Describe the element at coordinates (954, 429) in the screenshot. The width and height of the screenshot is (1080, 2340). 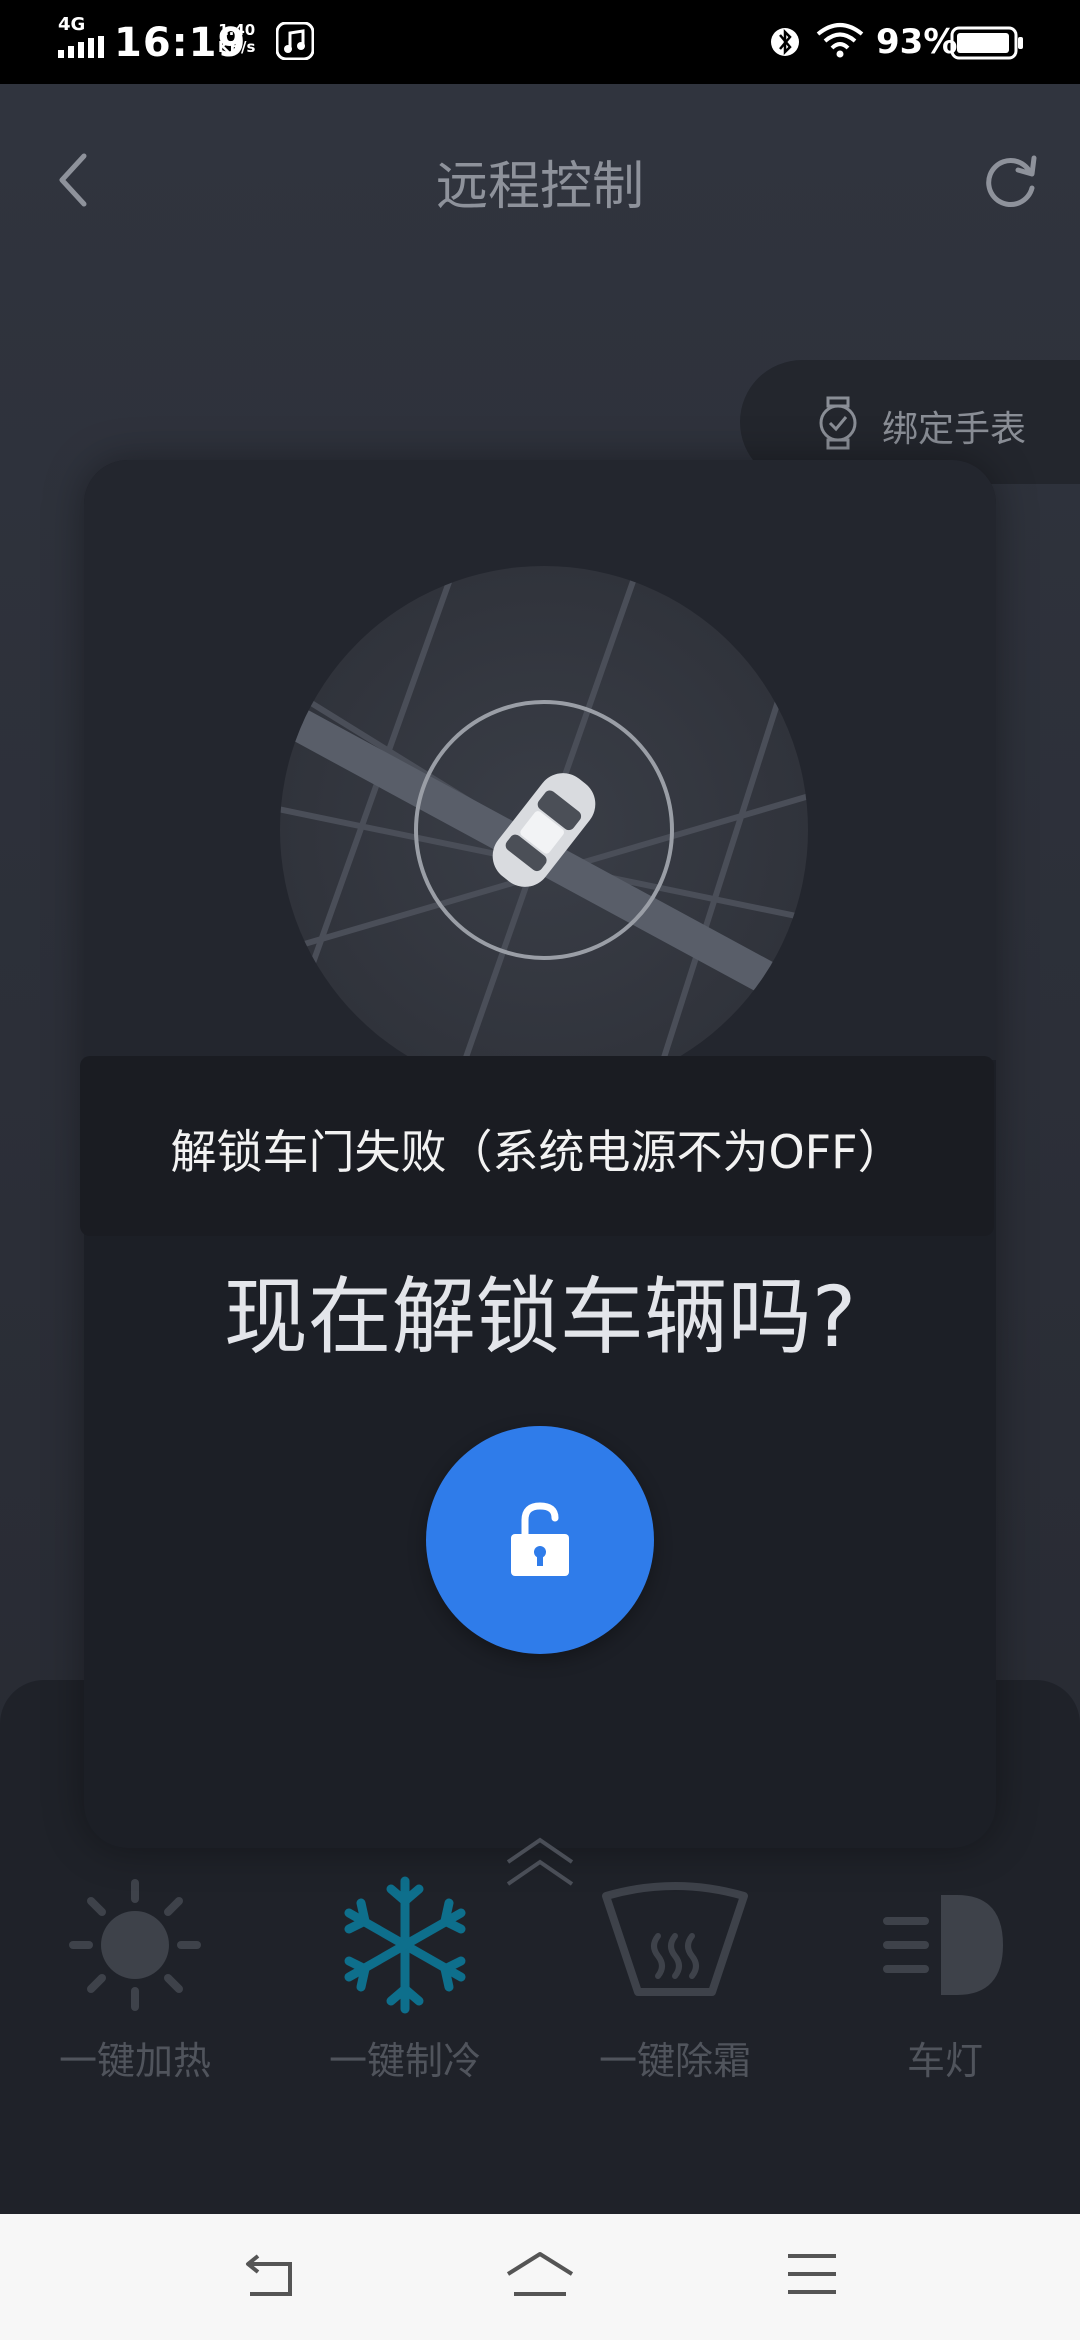
I see `bind-watch-label: 绑定手表` at that location.